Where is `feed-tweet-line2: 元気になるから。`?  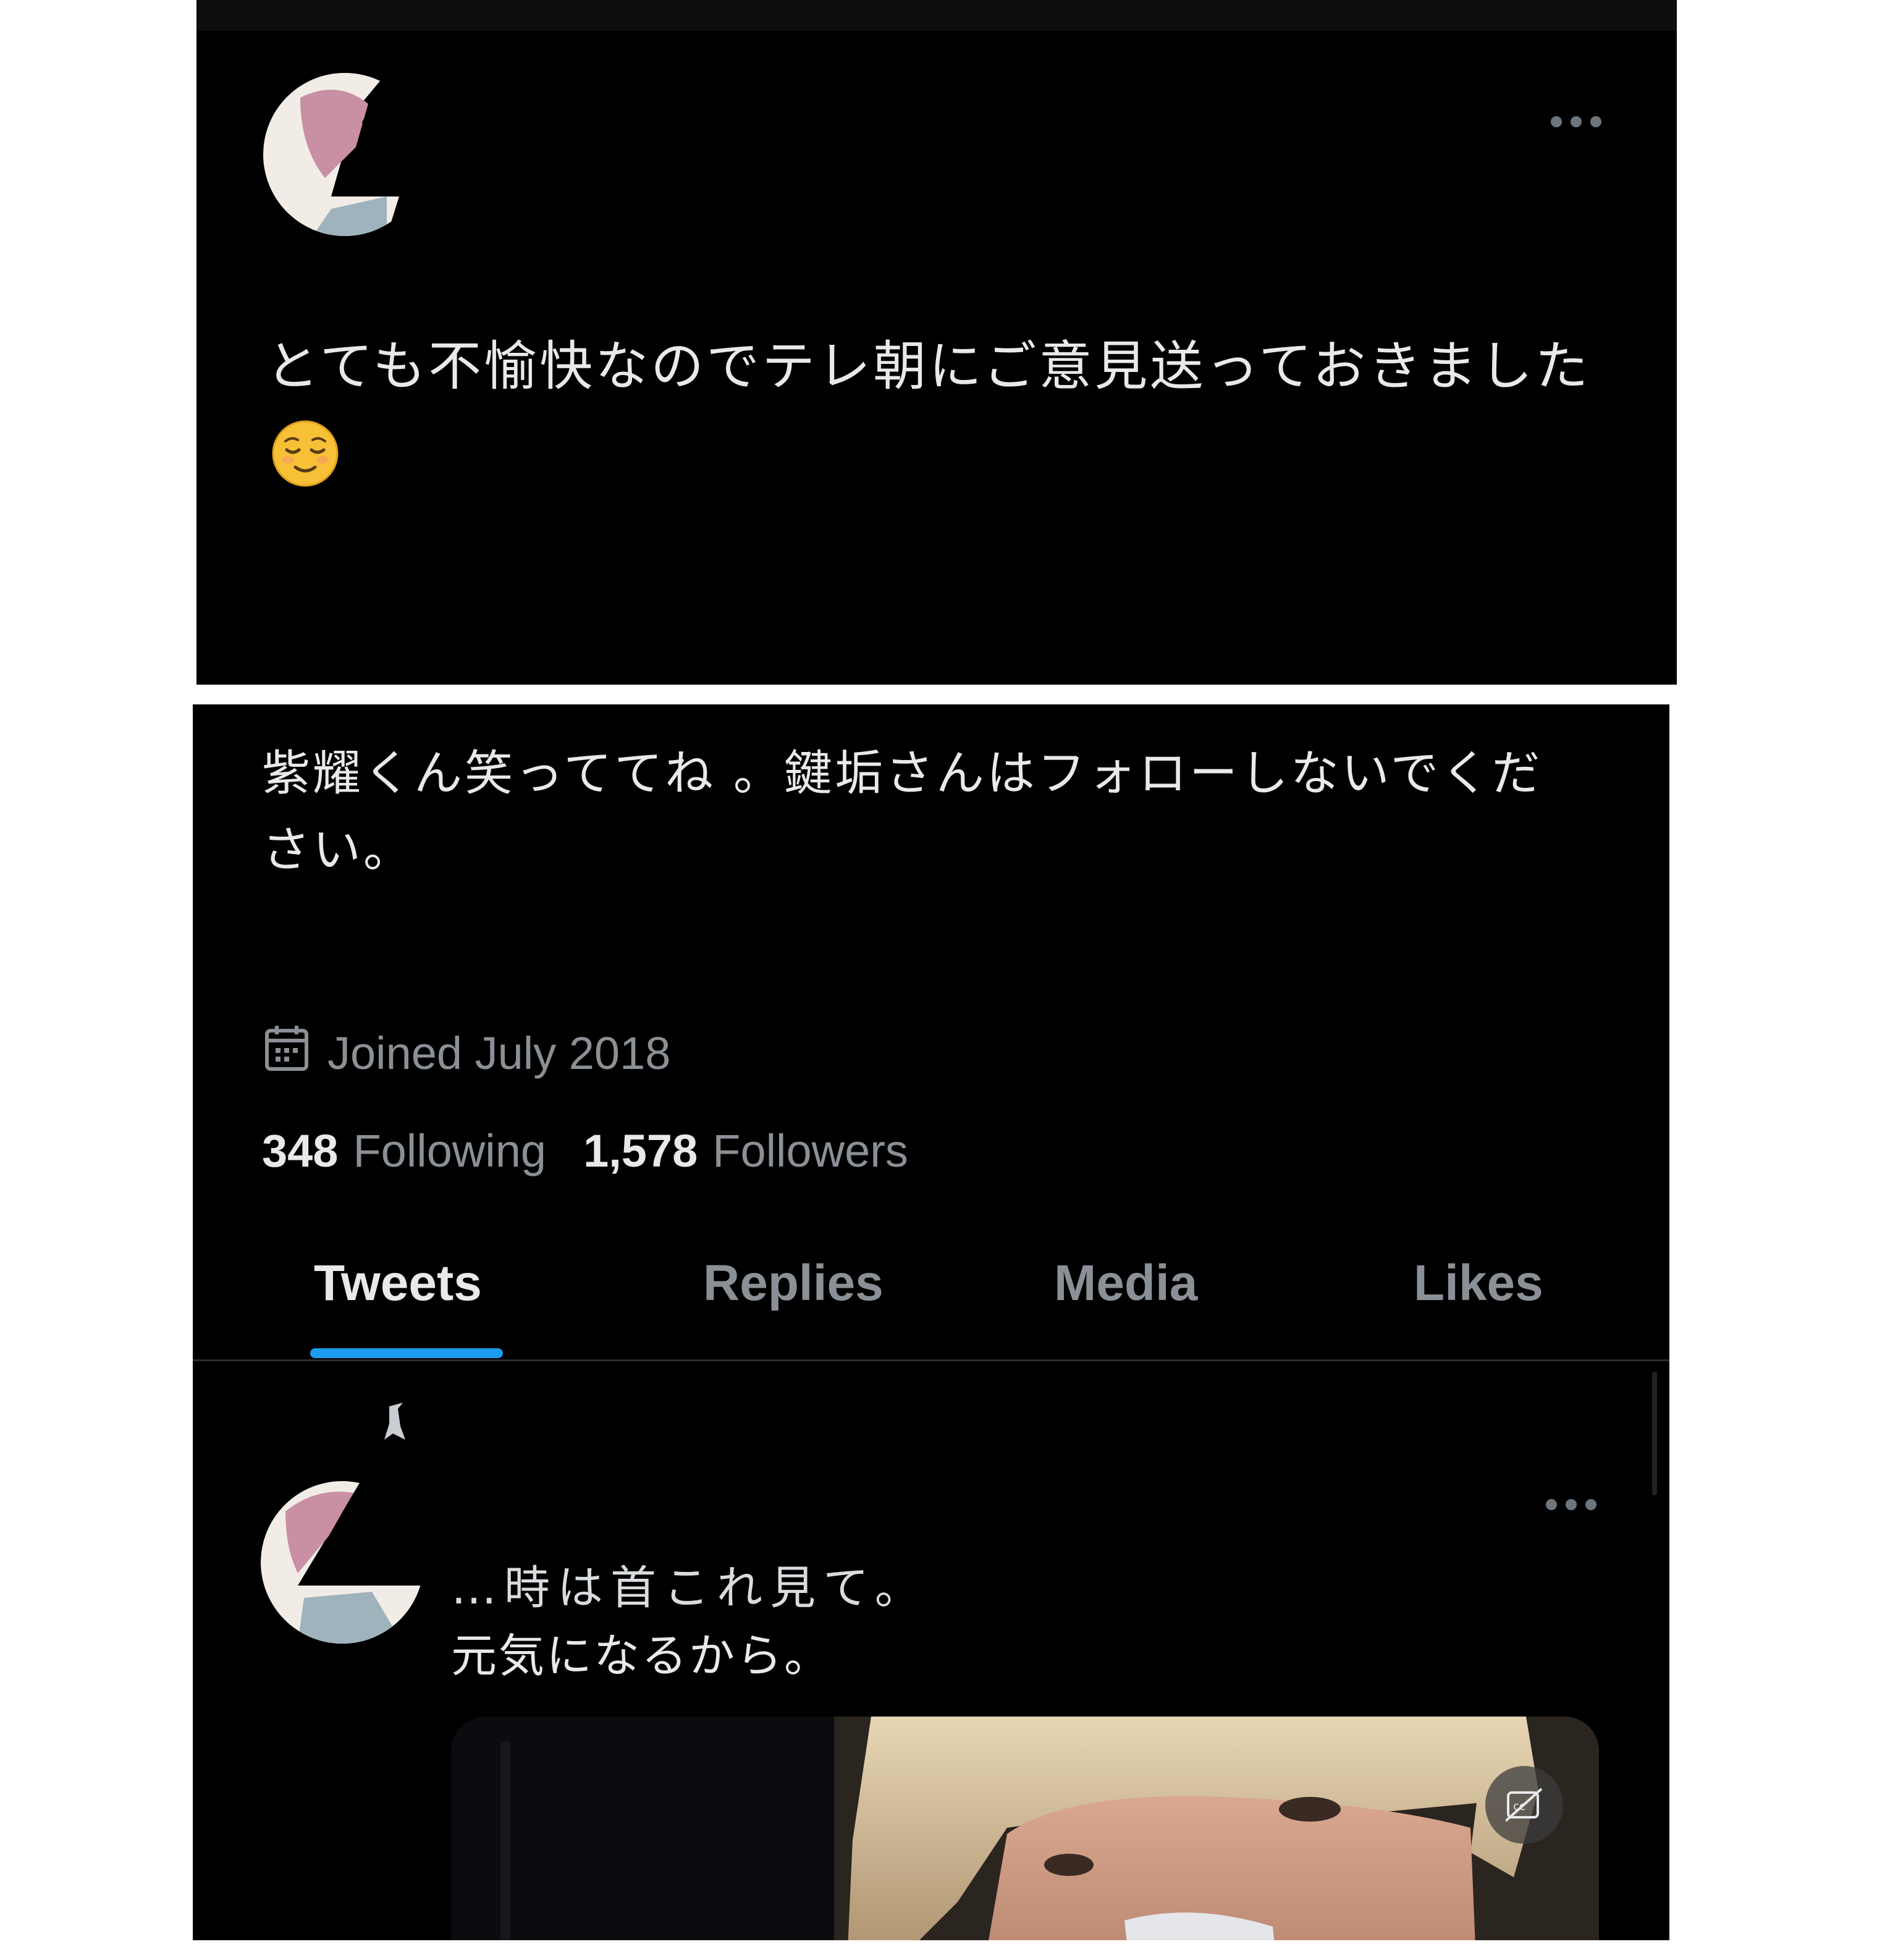
feed-tweet-line2: 元気になるから。 is located at coordinates (641, 1656).